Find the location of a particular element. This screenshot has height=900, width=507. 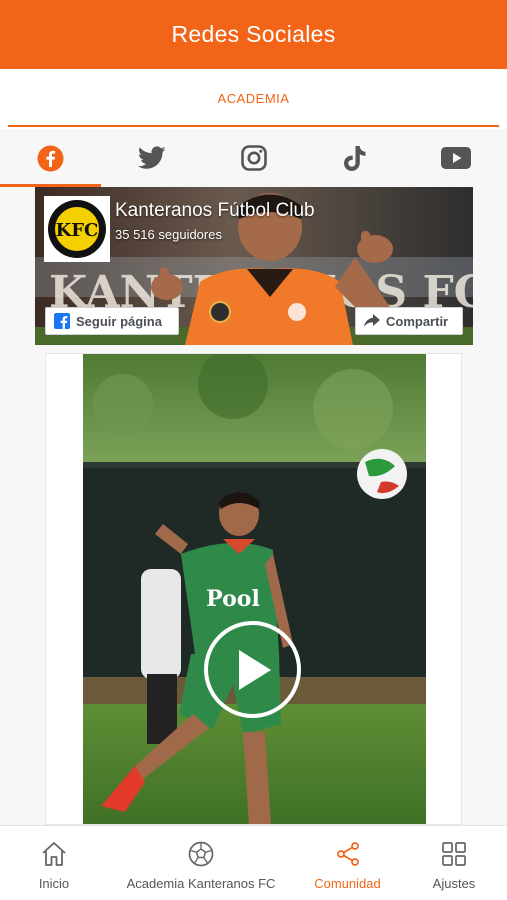

tab-academia: ACADEMIA is located at coordinates (253, 98).